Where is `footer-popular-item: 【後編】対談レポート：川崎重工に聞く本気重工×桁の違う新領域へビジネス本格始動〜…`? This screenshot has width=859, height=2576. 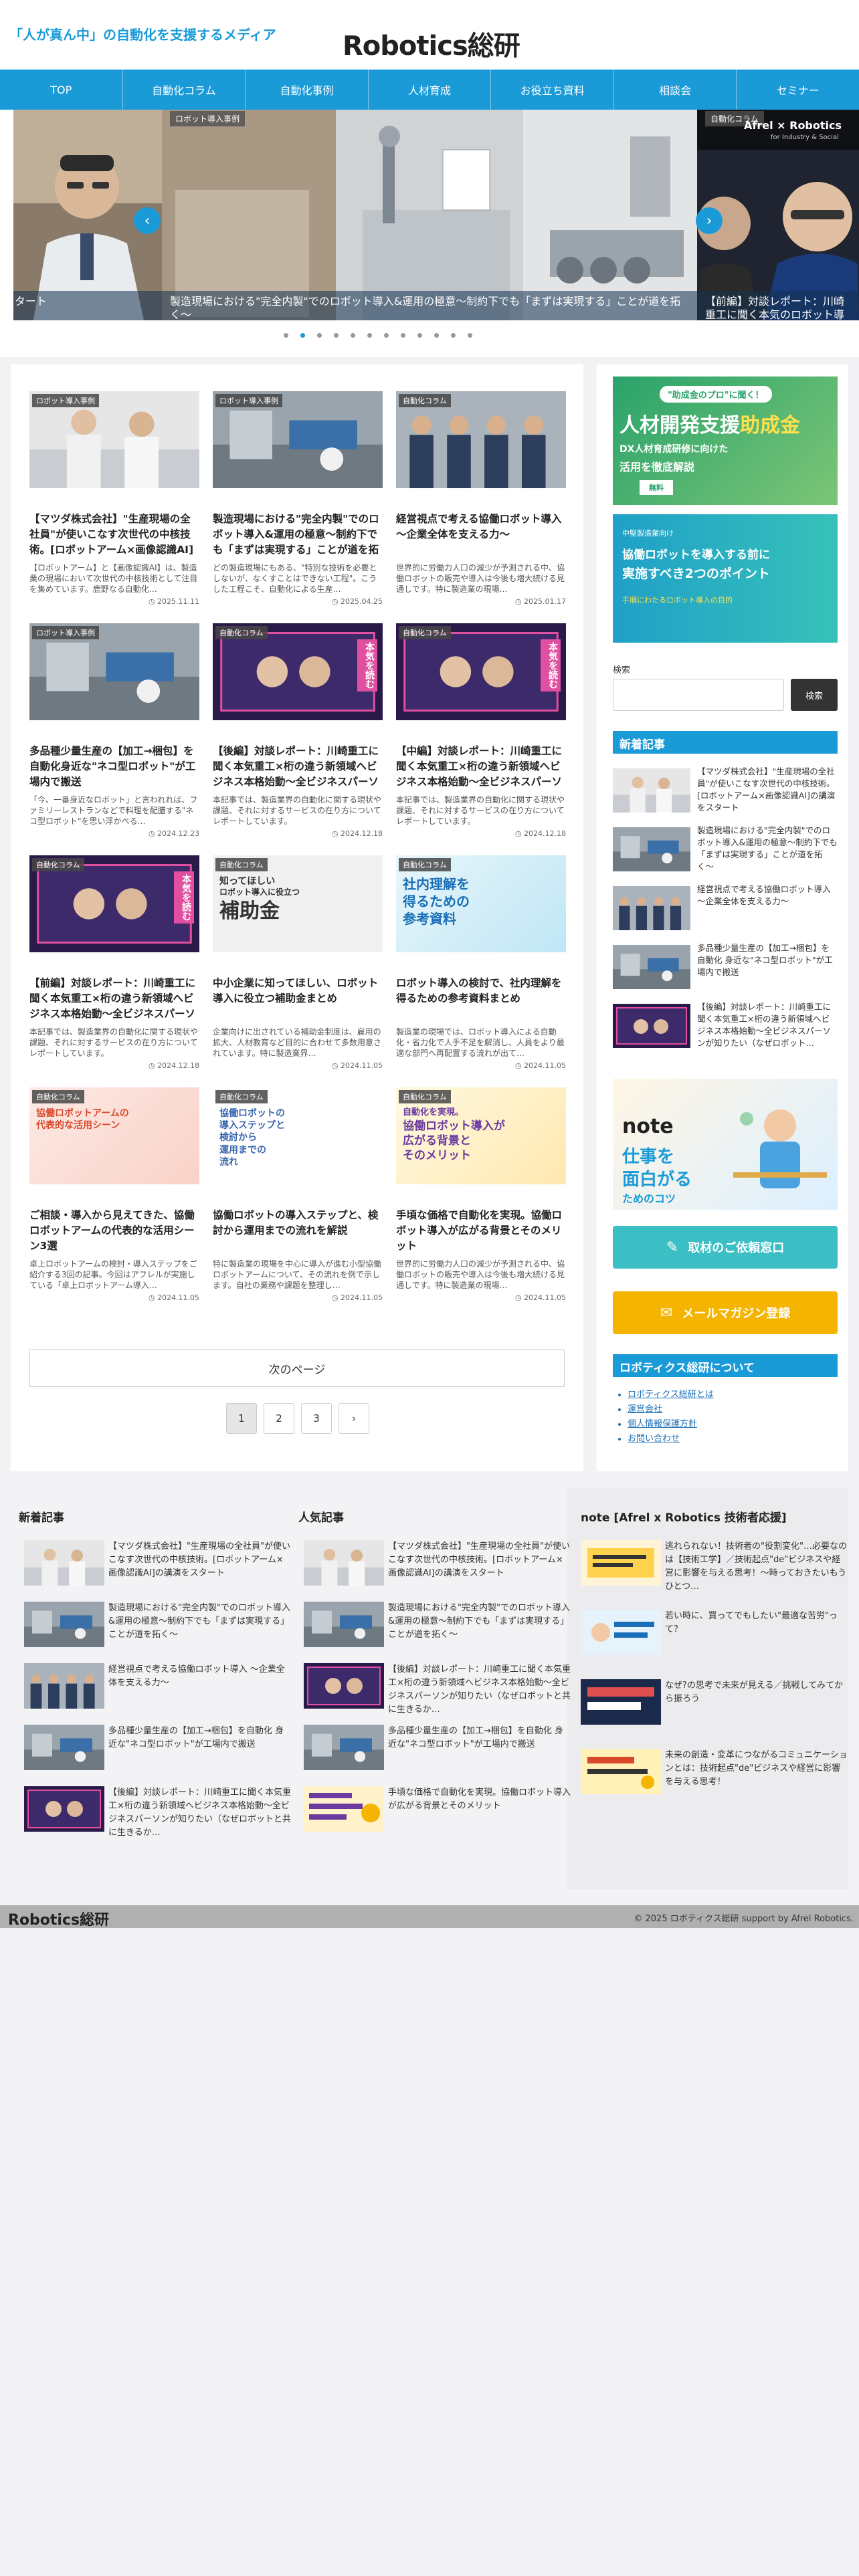 footer-popular-item: 【後編】対談レポート：川崎重工に聞く本気重工×桁の違う新領域へビジネス本格始動〜… is located at coordinates (438, 1690).